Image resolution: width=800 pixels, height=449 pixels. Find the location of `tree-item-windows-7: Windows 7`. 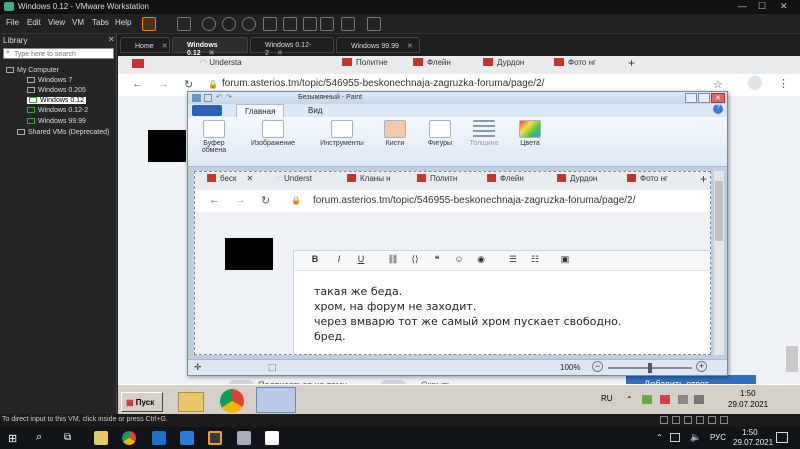

tree-item-windows-7: Windows 7 is located at coordinates (49, 80).